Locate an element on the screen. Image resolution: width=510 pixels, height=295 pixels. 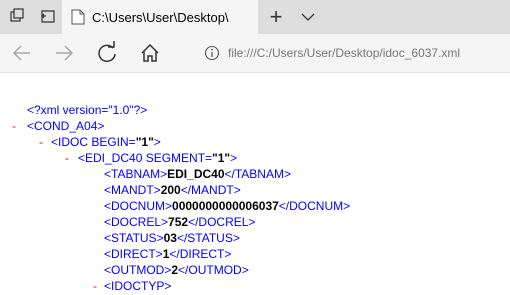
close-tag: </MANDT> is located at coordinates (210, 190).